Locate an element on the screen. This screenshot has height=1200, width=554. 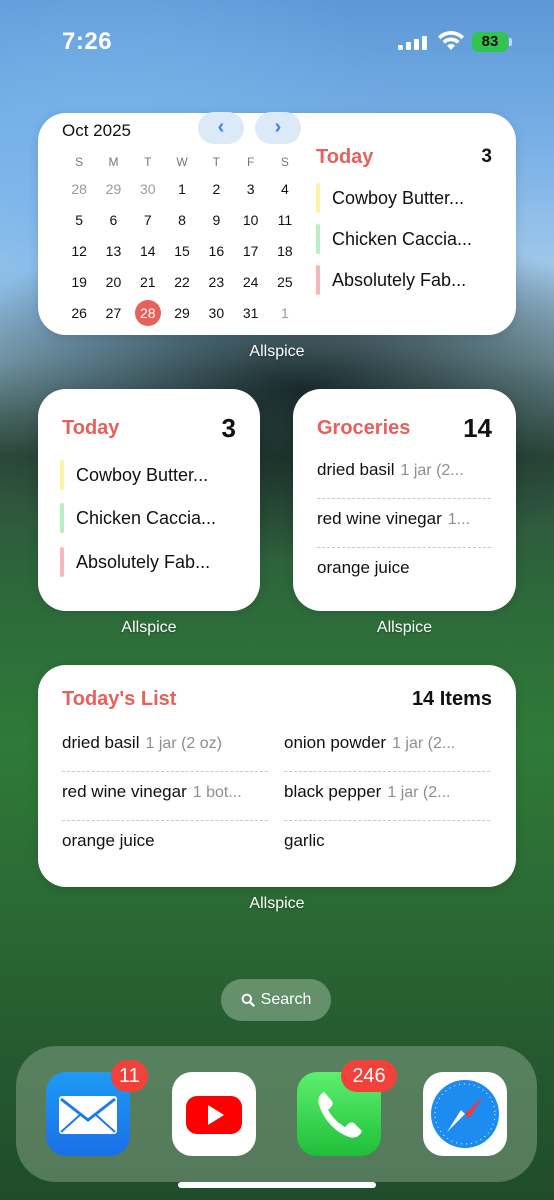
calendar-day: 5 is located at coordinates (79, 220).